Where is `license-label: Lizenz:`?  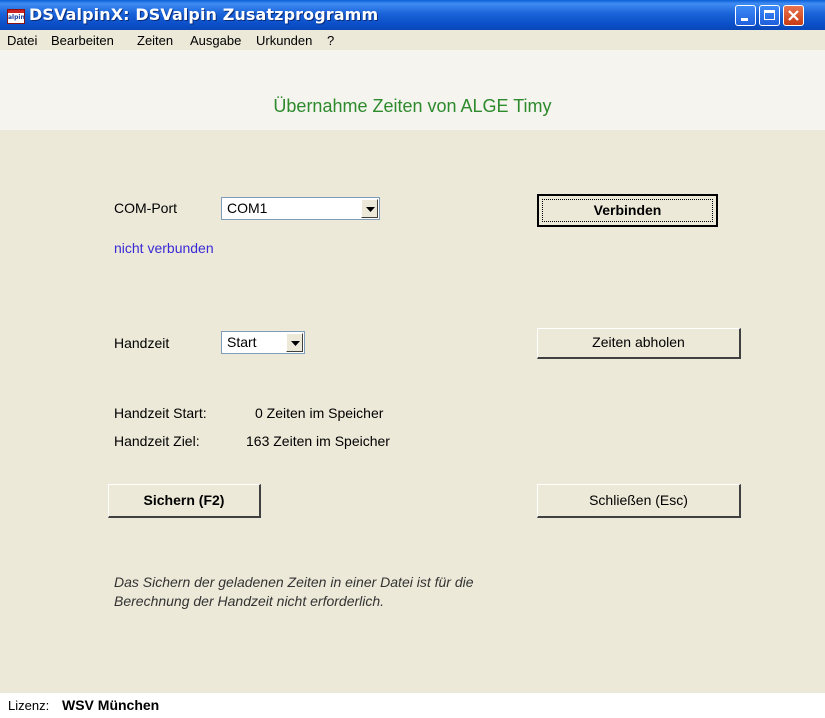 license-label: Lizenz: is located at coordinates (29, 705).